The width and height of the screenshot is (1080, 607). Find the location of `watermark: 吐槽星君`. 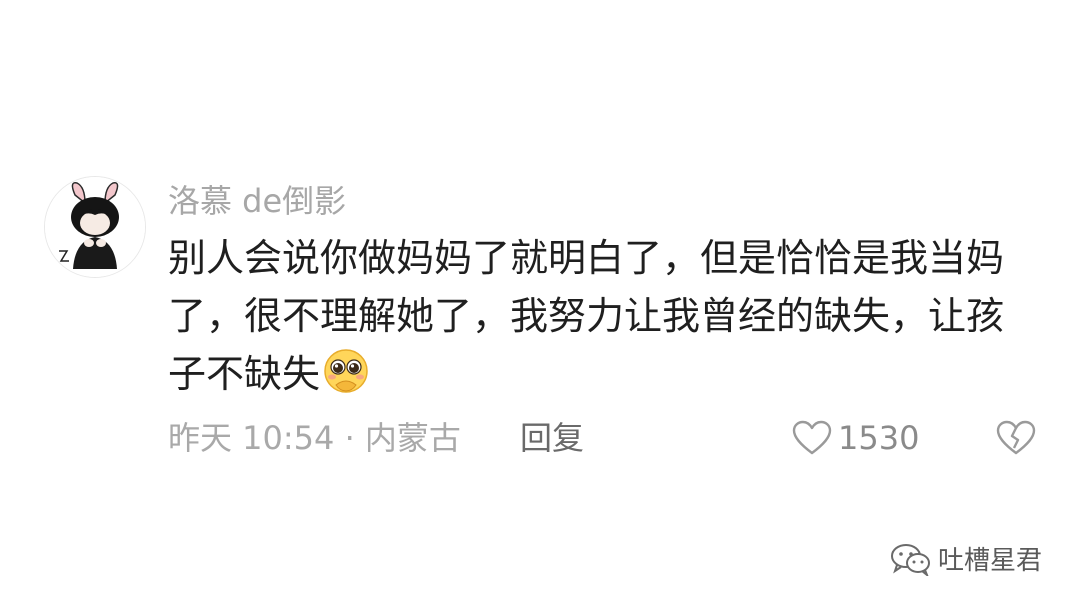

watermark: 吐槽星君 is located at coordinates (966, 558).